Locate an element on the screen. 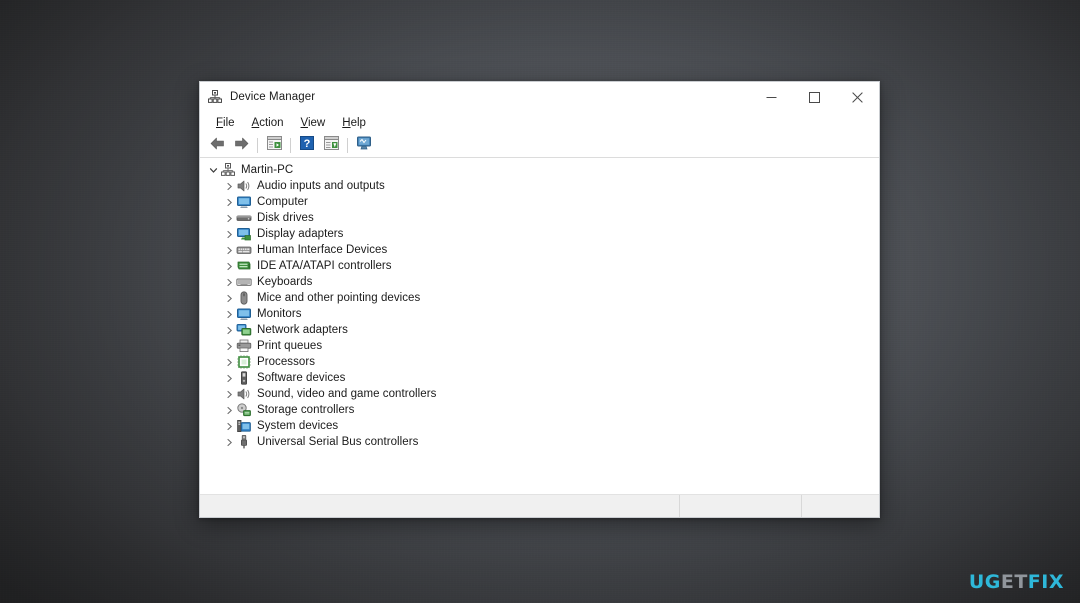 This screenshot has height=603, width=1080. forward-arrow-icon is located at coordinates (241, 146).